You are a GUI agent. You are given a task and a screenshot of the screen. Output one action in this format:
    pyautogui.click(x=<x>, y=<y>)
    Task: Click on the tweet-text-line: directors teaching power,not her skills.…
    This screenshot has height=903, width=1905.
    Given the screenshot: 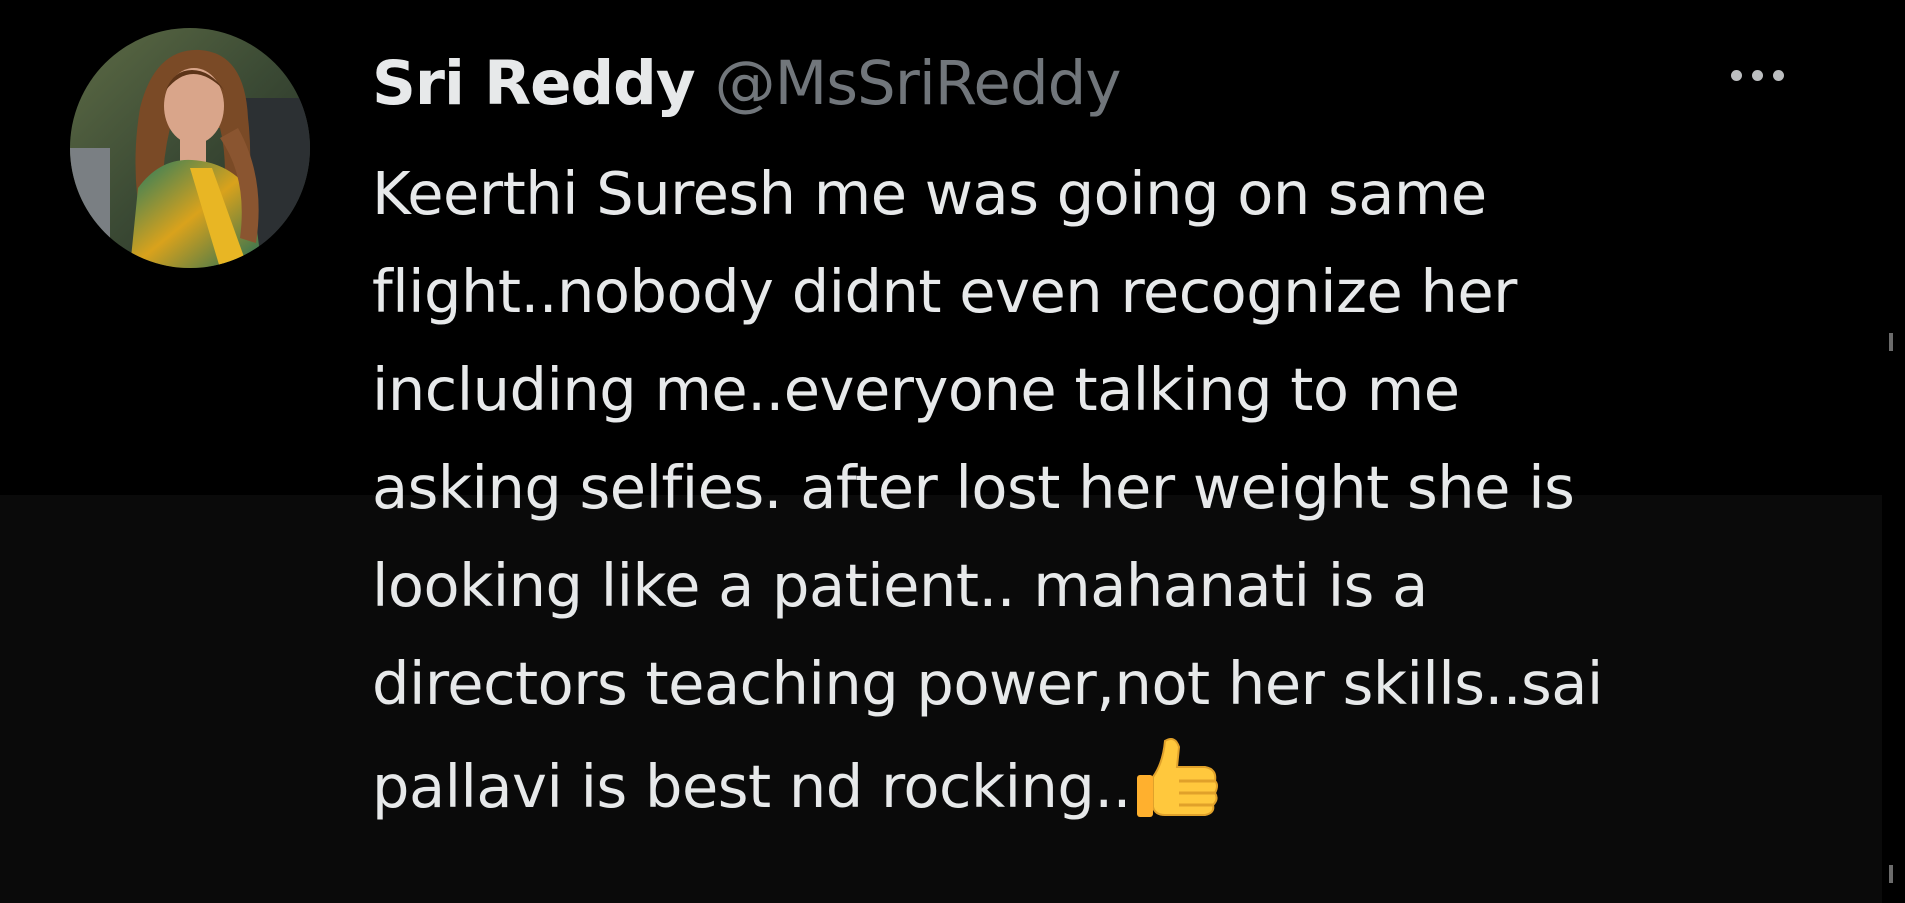 What is the action you would take?
    pyautogui.click(x=987, y=683)
    